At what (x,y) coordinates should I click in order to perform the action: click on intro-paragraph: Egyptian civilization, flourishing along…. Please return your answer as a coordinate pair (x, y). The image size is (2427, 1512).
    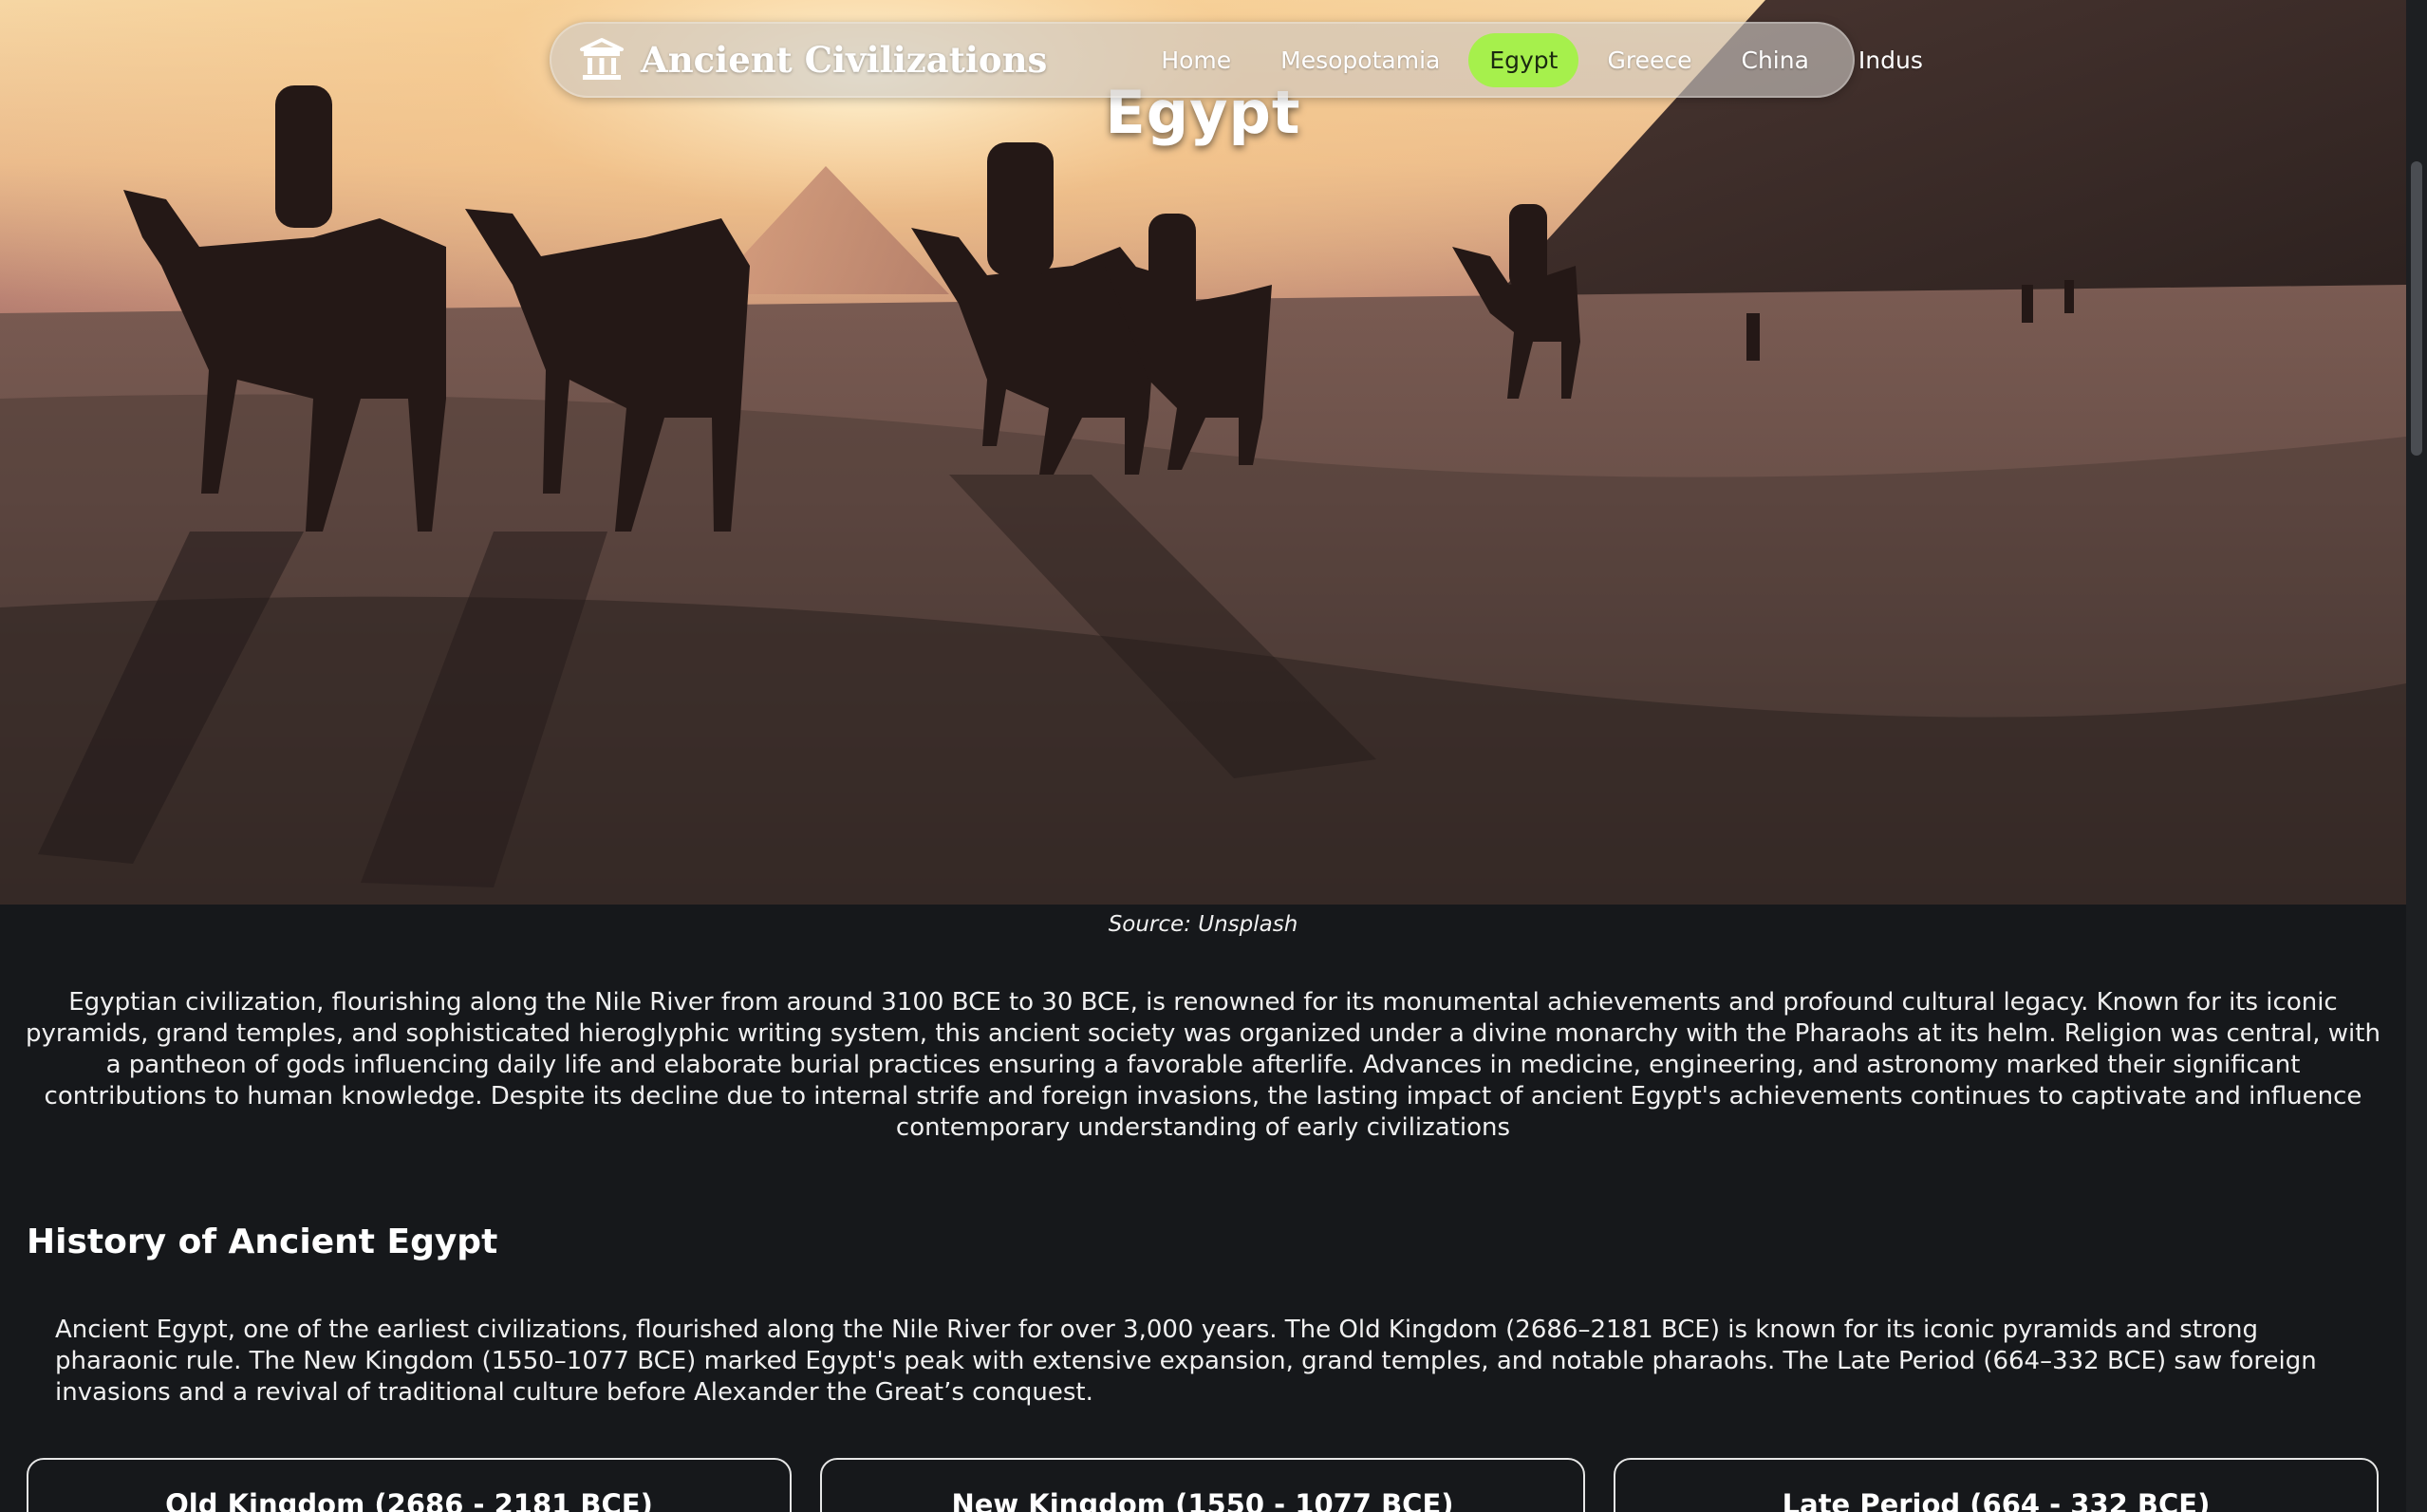
    Looking at the image, I should click on (1203, 1065).